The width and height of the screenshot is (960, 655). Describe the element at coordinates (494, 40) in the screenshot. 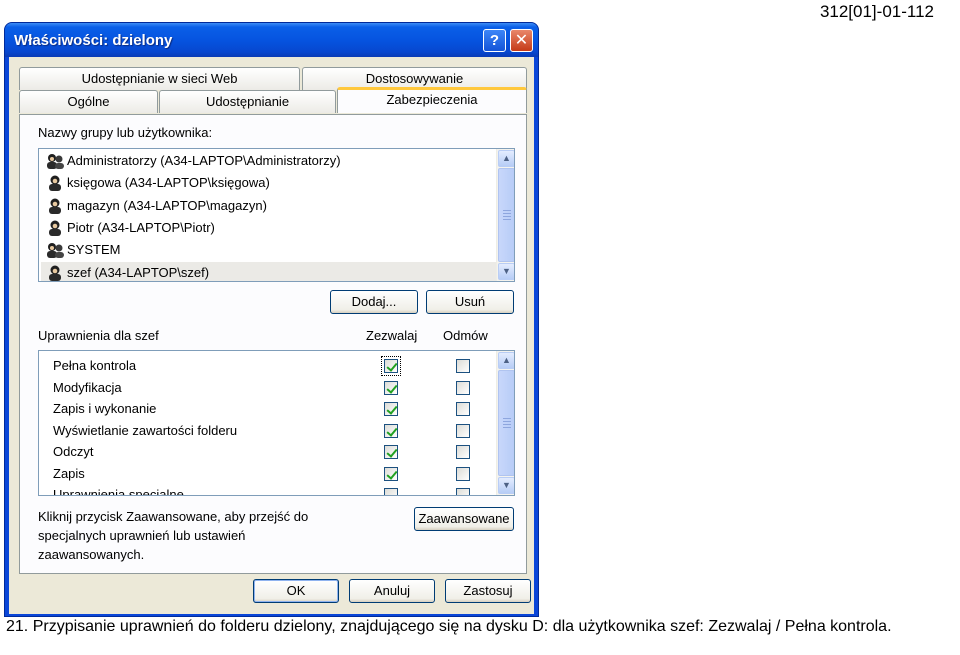

I see `help-button: ?` at that location.